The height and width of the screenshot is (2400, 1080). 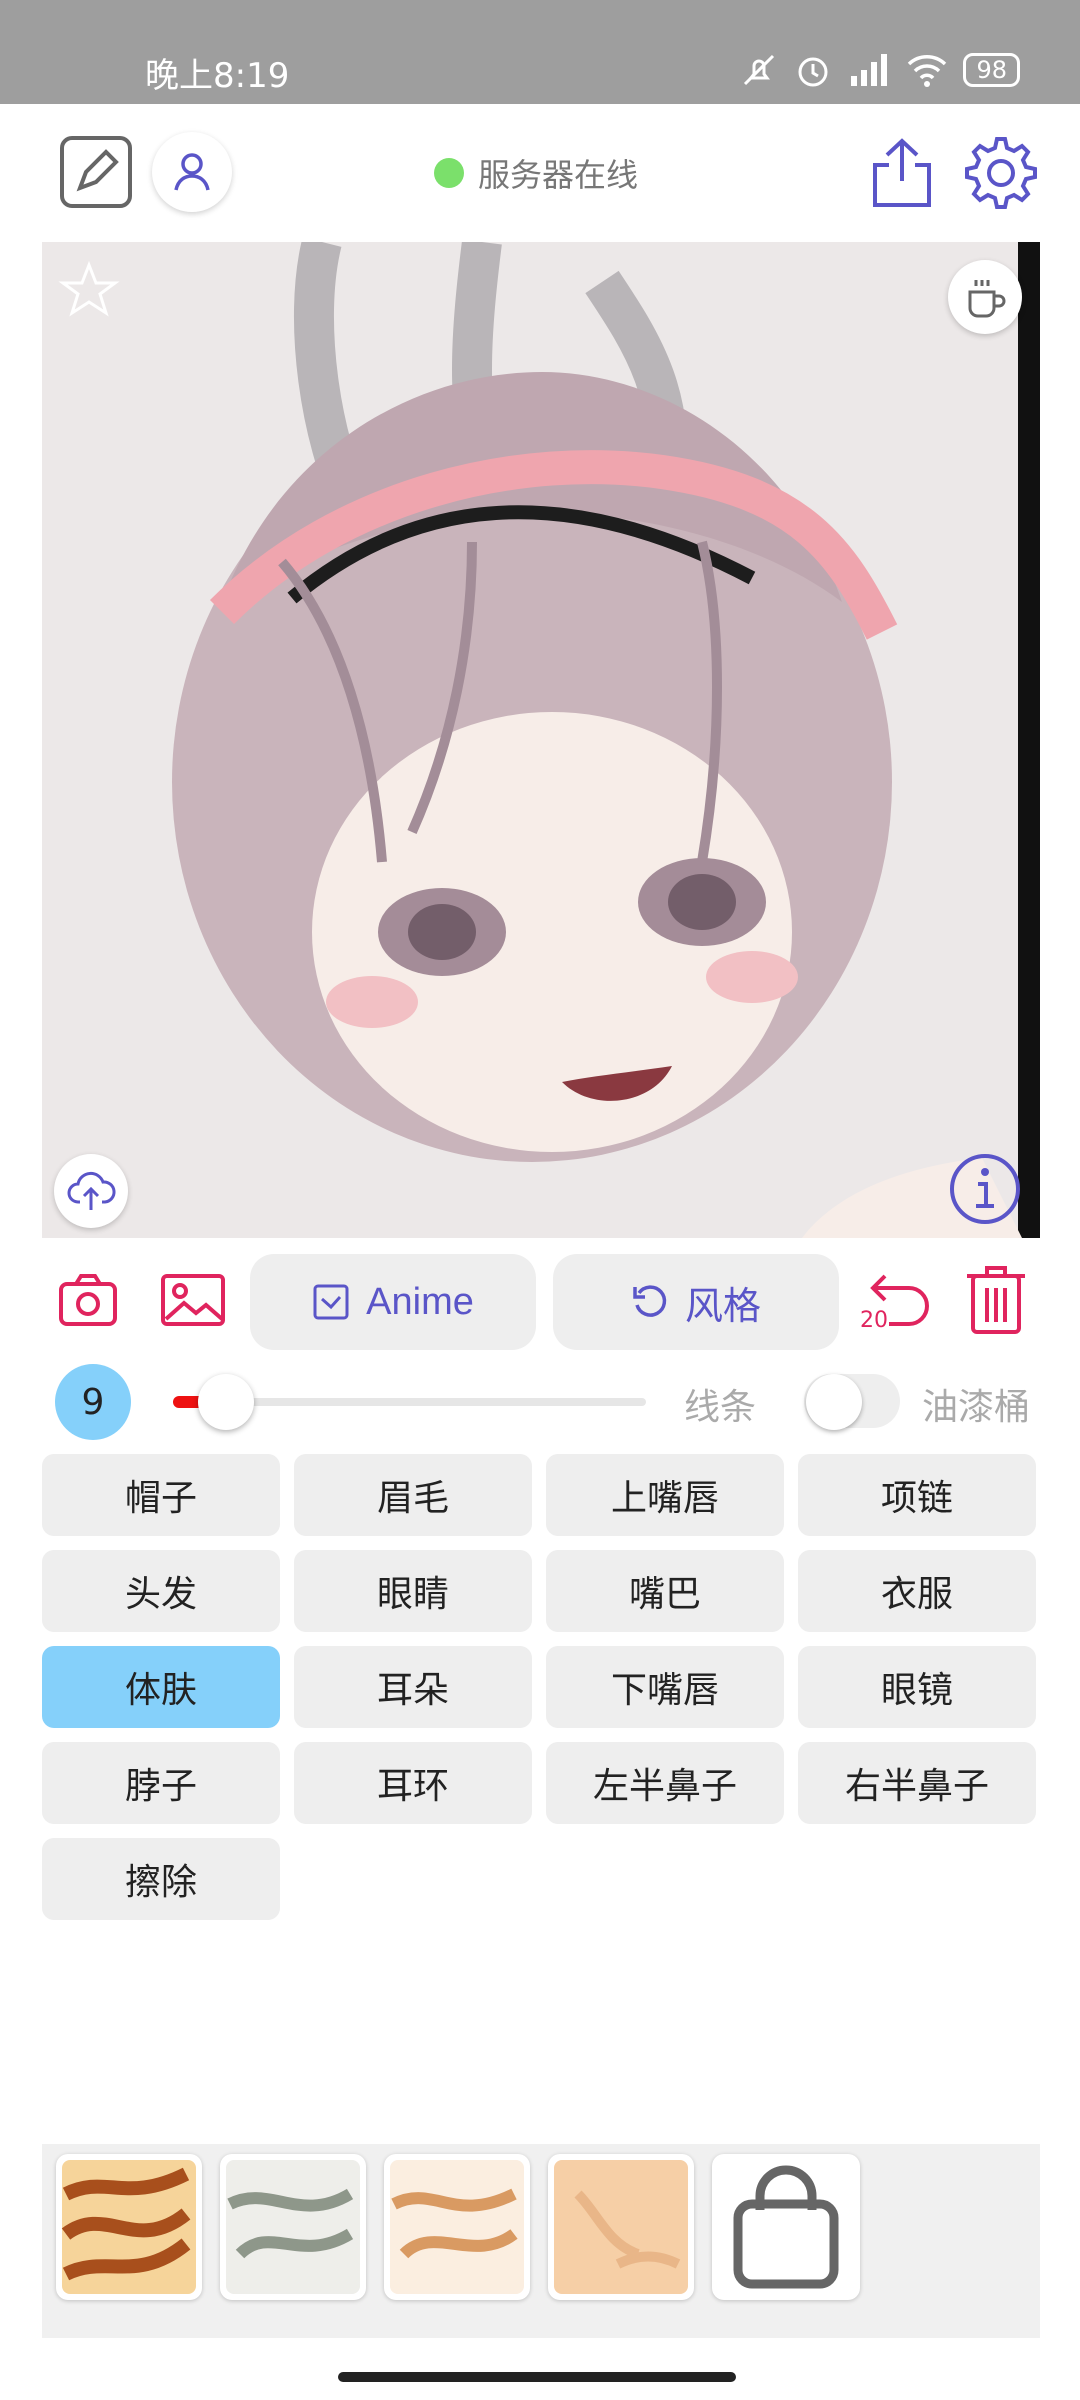 I want to click on star-icon, so click(x=89, y=288).